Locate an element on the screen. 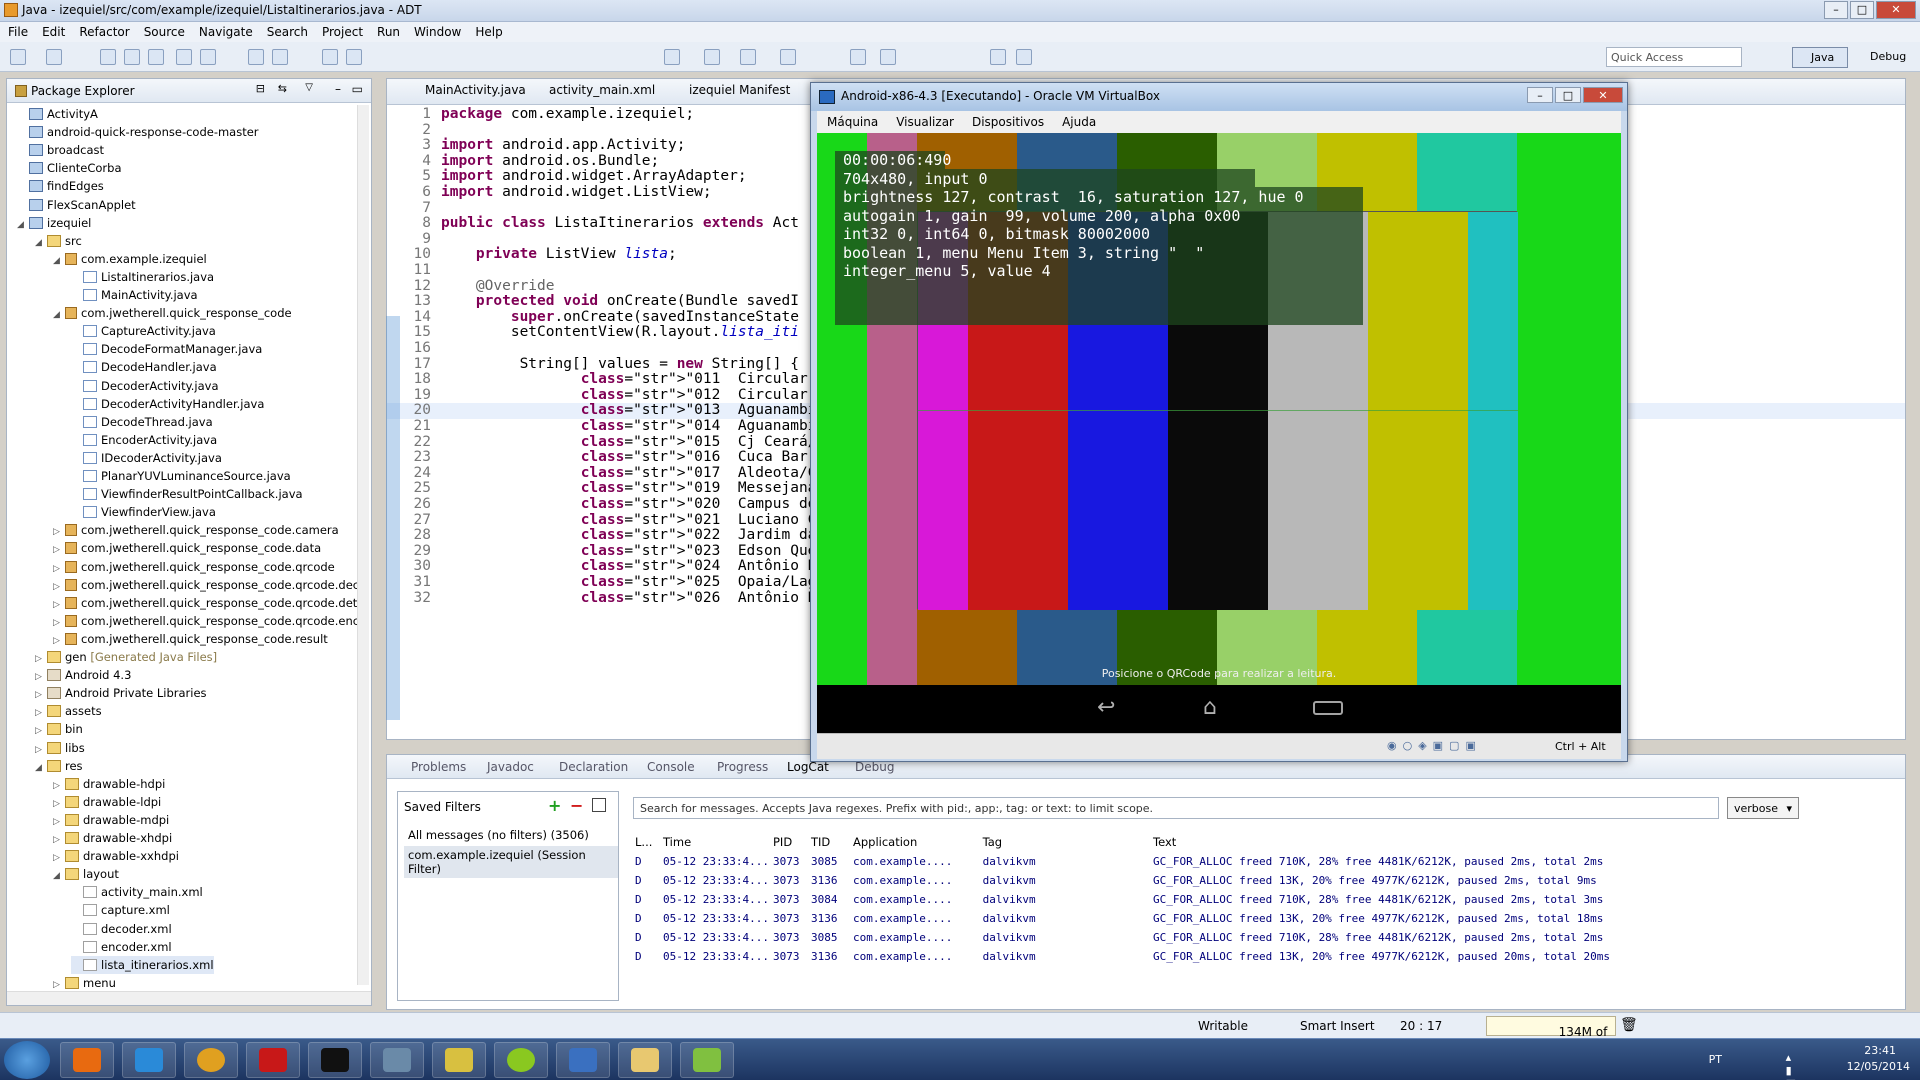 The height and width of the screenshot is (1080, 1920). import-icon is located at coordinates (132, 57).